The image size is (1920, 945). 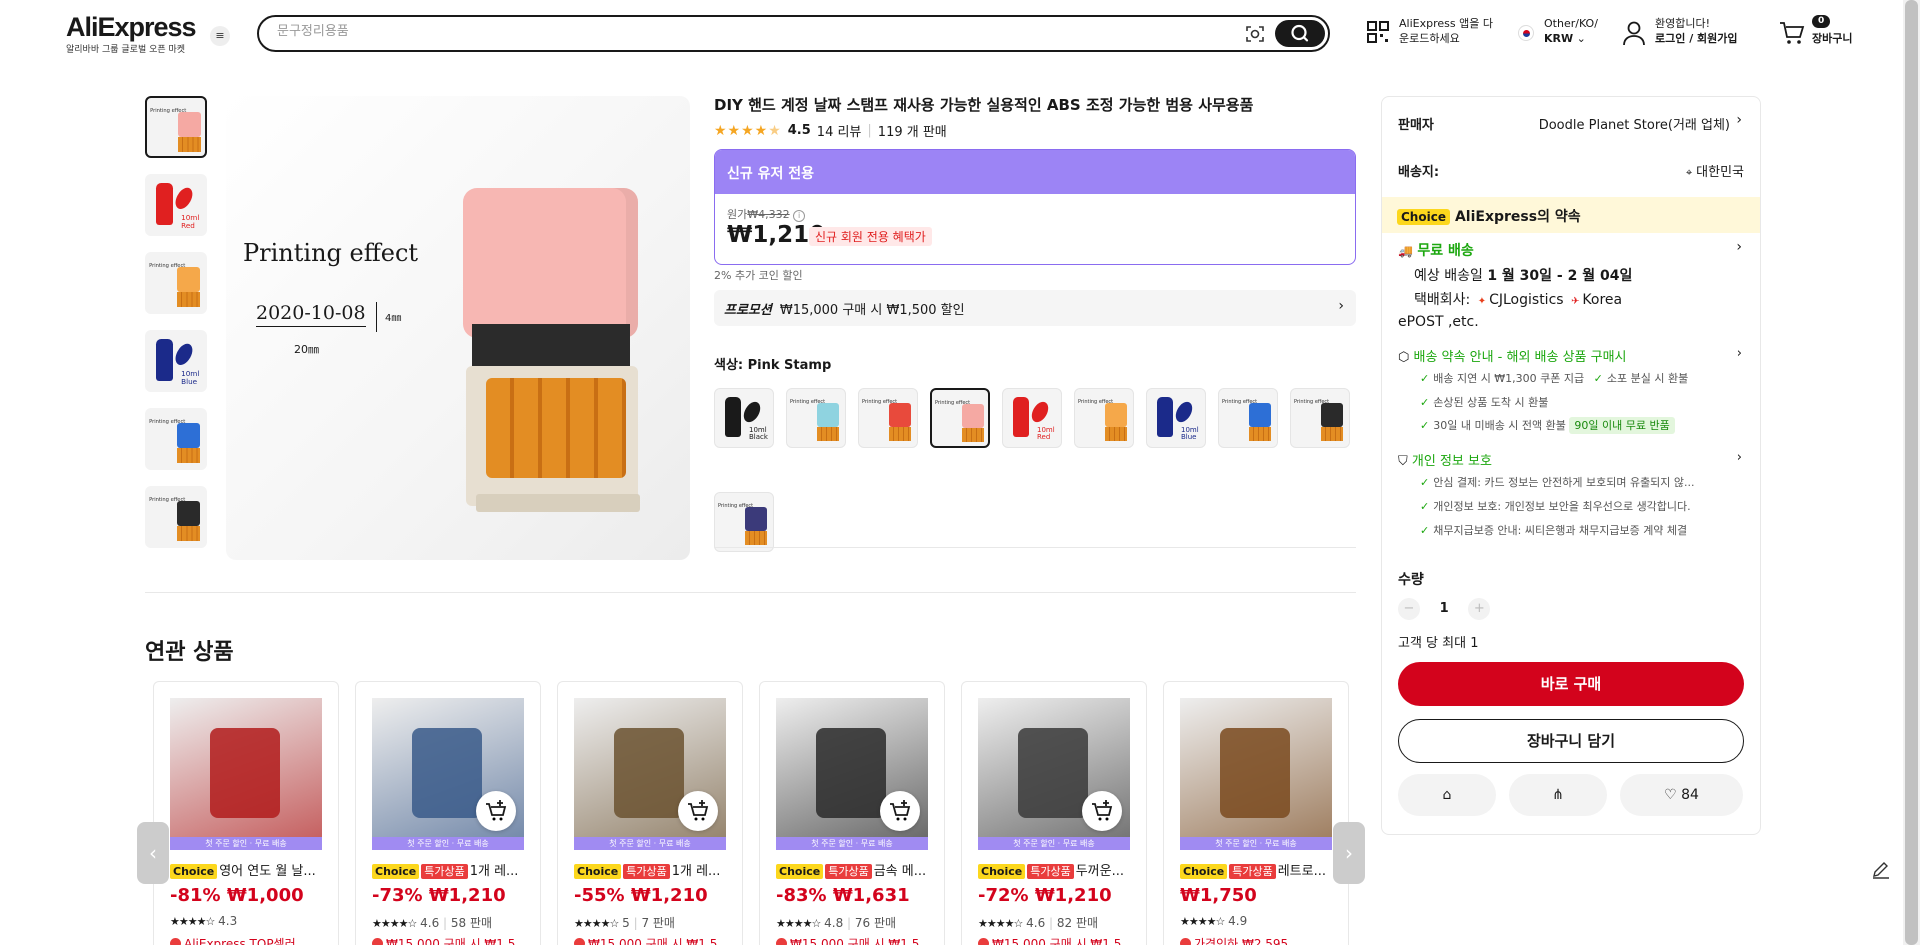 I want to click on card-promo: ₩15,000 구매 시 ₩1,5, so click(x=443, y=940).